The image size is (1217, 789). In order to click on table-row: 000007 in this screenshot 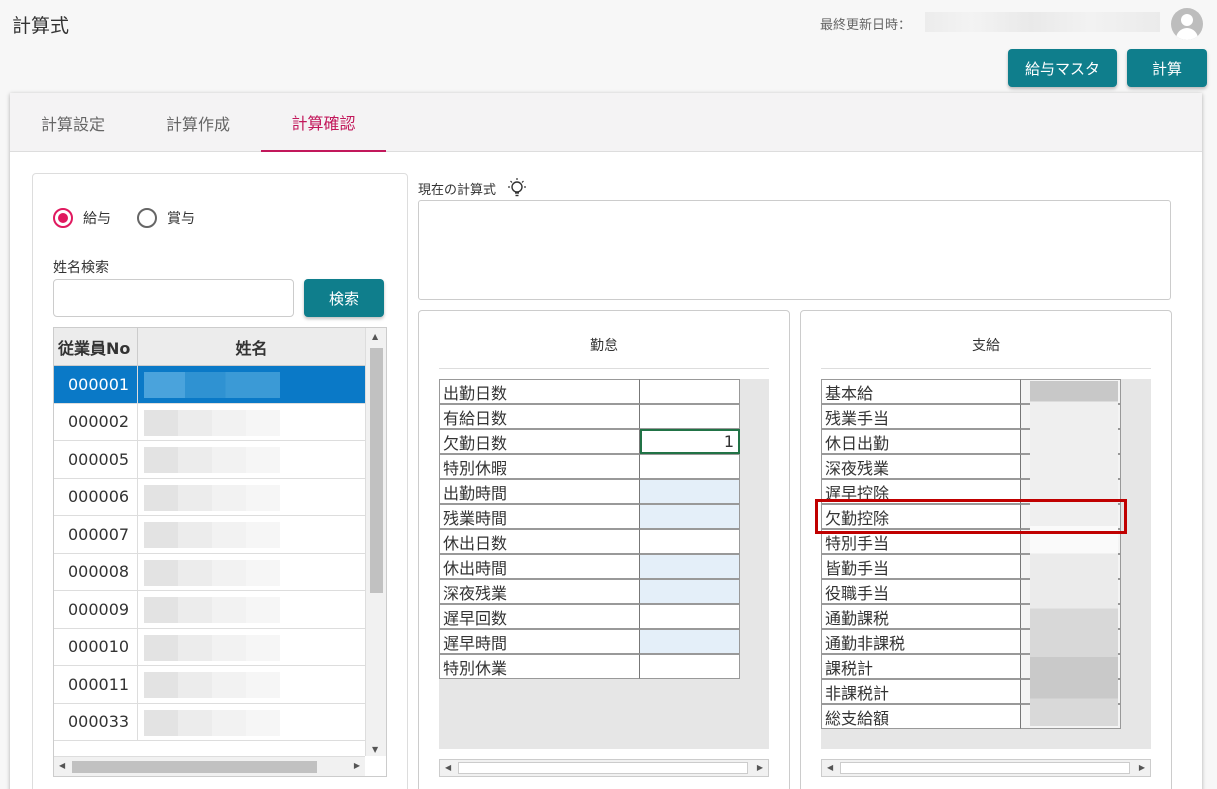, I will do `click(209, 535)`.